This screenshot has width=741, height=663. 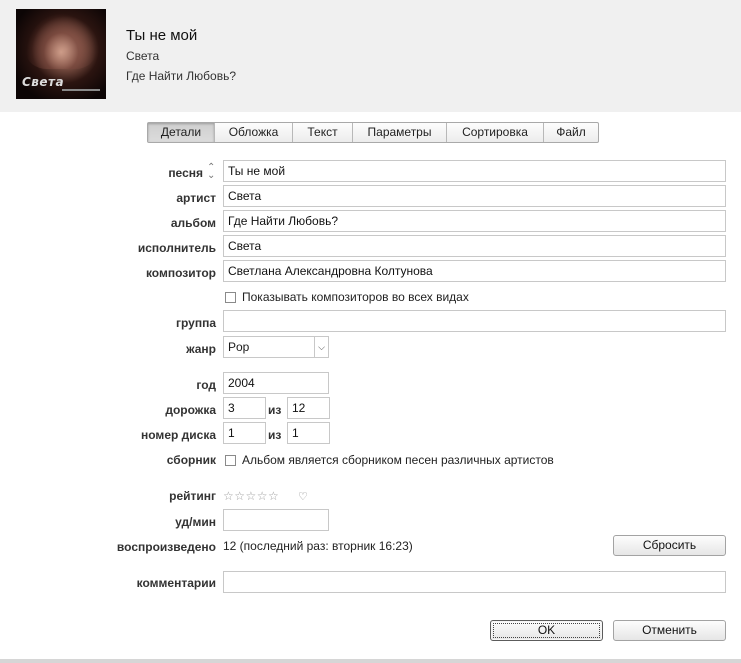 What do you see at coordinates (239, 347) in the screenshot?
I see `genre-value: Pop` at bounding box center [239, 347].